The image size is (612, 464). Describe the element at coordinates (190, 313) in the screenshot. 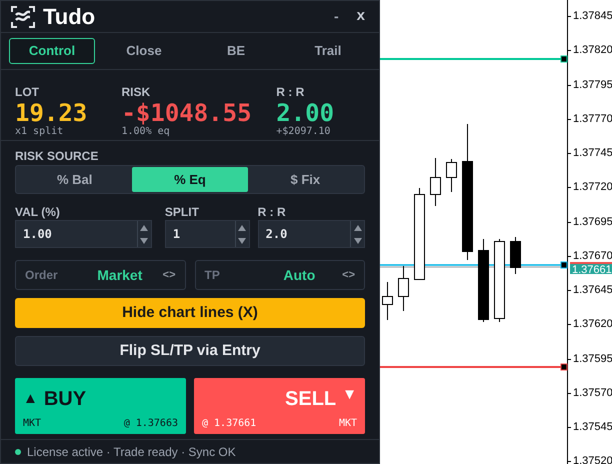

I see `action-button: Hide chart lines (X)` at that location.